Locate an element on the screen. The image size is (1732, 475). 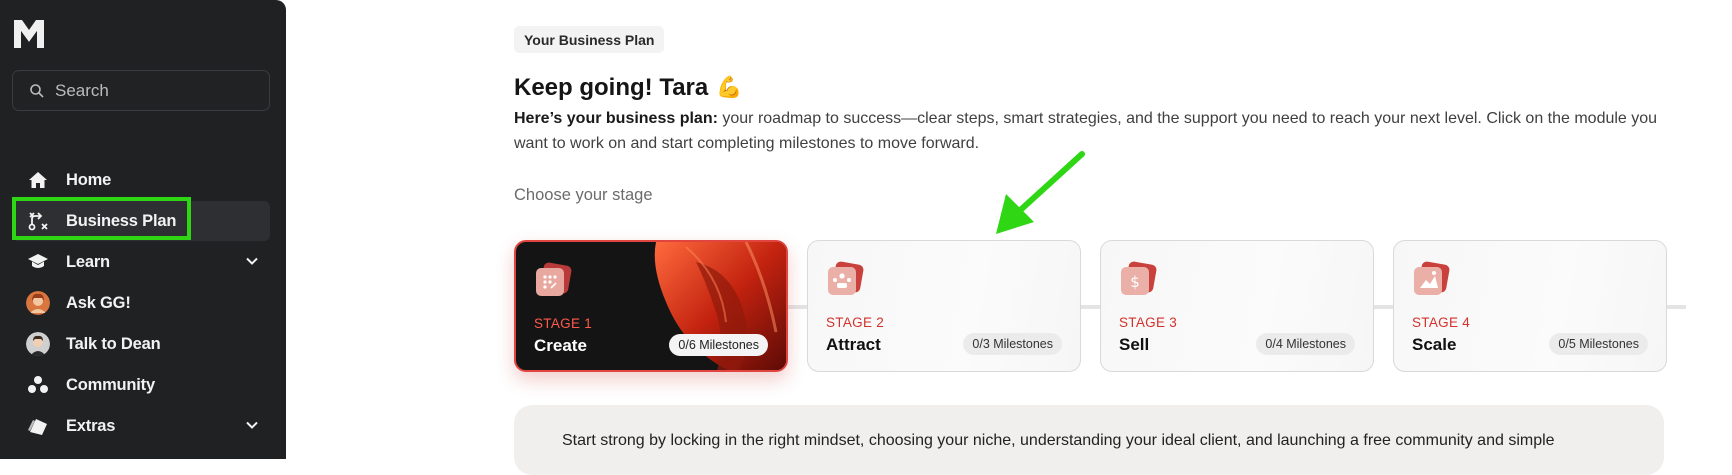
create-icon is located at coordinates (554, 279).